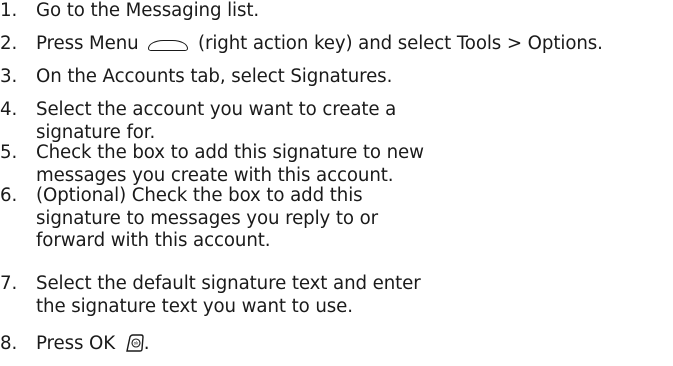  What do you see at coordinates (9, 10) in the screenshot?
I see `step-number: 1.` at bounding box center [9, 10].